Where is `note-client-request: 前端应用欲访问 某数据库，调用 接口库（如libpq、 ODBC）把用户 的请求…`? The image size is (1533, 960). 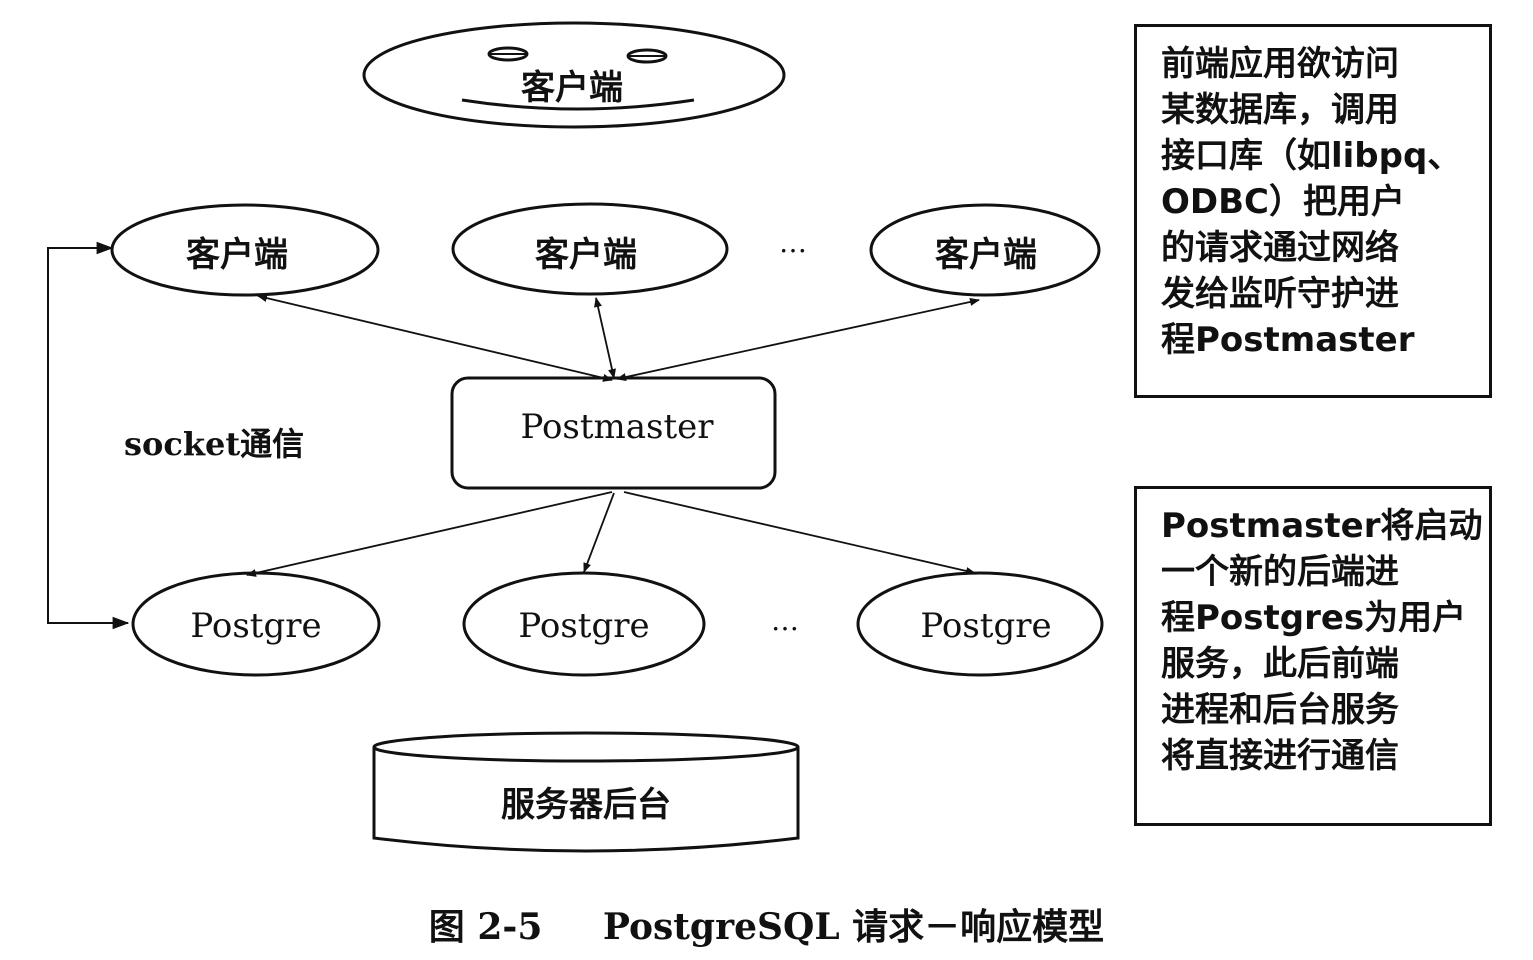
note-client-request: 前端应用欲访问 某数据库，调用 接口库（如libpq、 ODBC）把用户 的请求… is located at coordinates (1313, 211).